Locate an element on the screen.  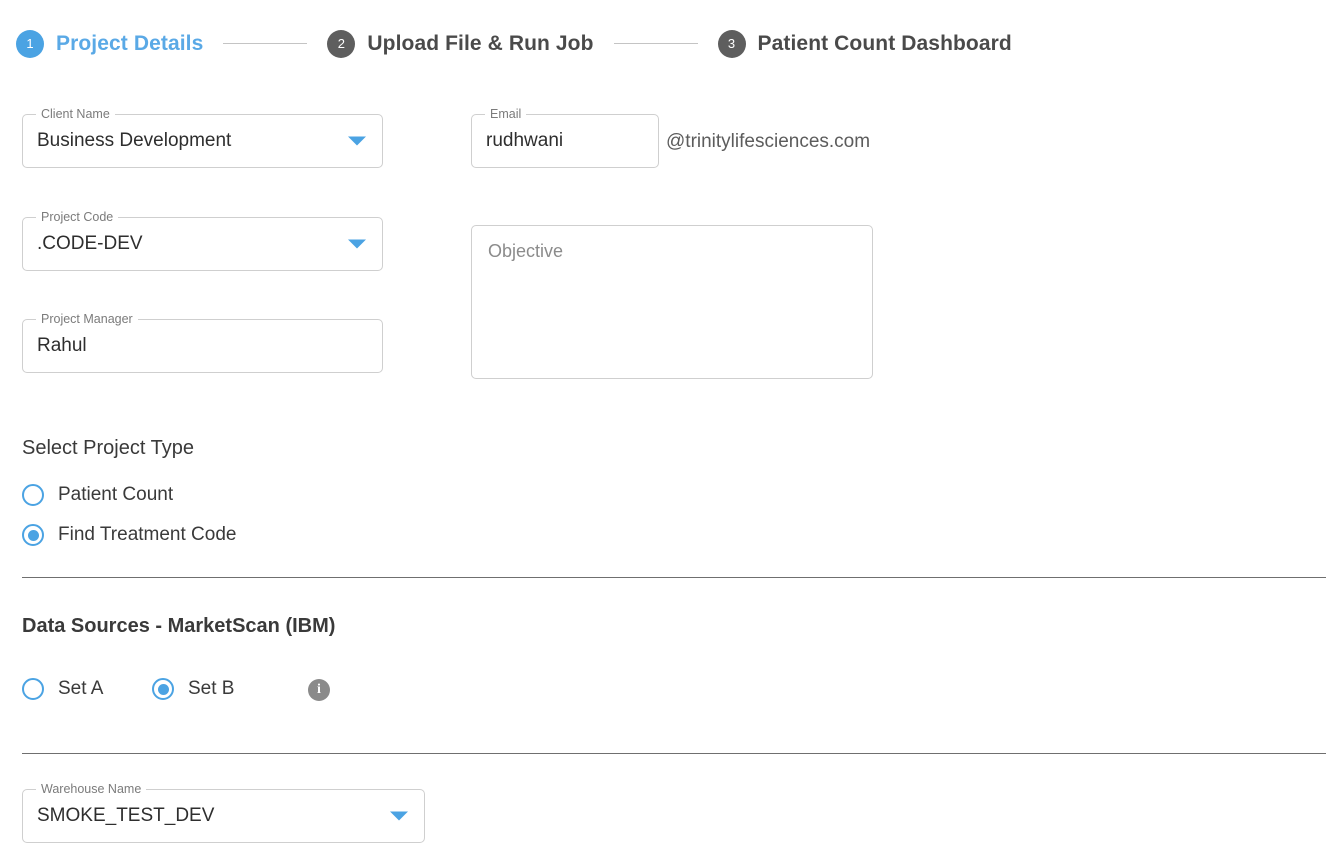
warehouse-name-label: Warehouse Name is located at coordinates (91, 789).